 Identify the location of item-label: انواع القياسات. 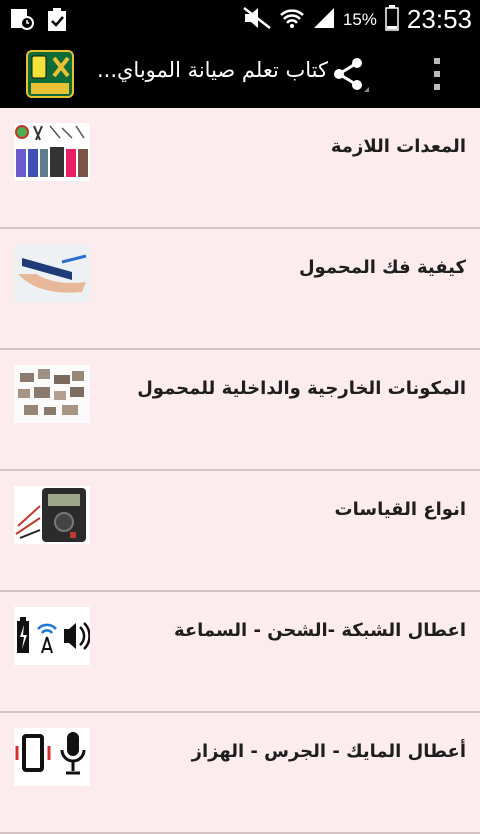
(400, 509).